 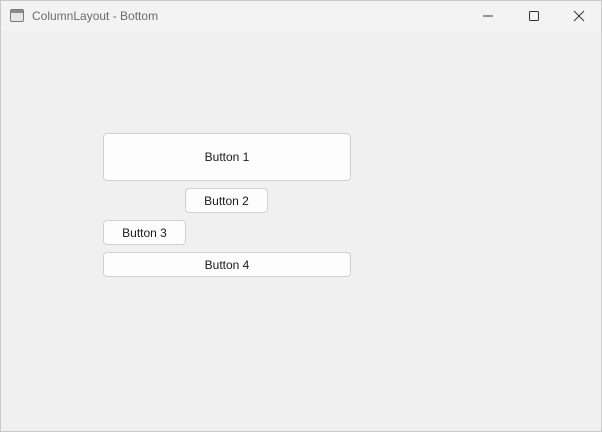 I want to click on maximize-icon, so click(x=534, y=16).